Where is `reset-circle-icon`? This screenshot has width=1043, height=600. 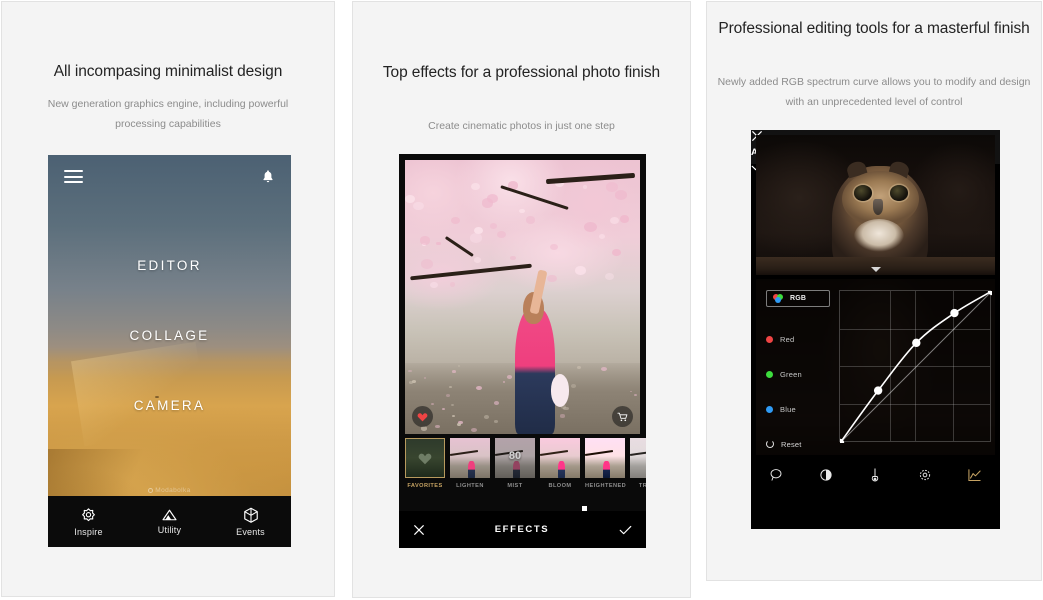 reset-circle-icon is located at coordinates (770, 444).